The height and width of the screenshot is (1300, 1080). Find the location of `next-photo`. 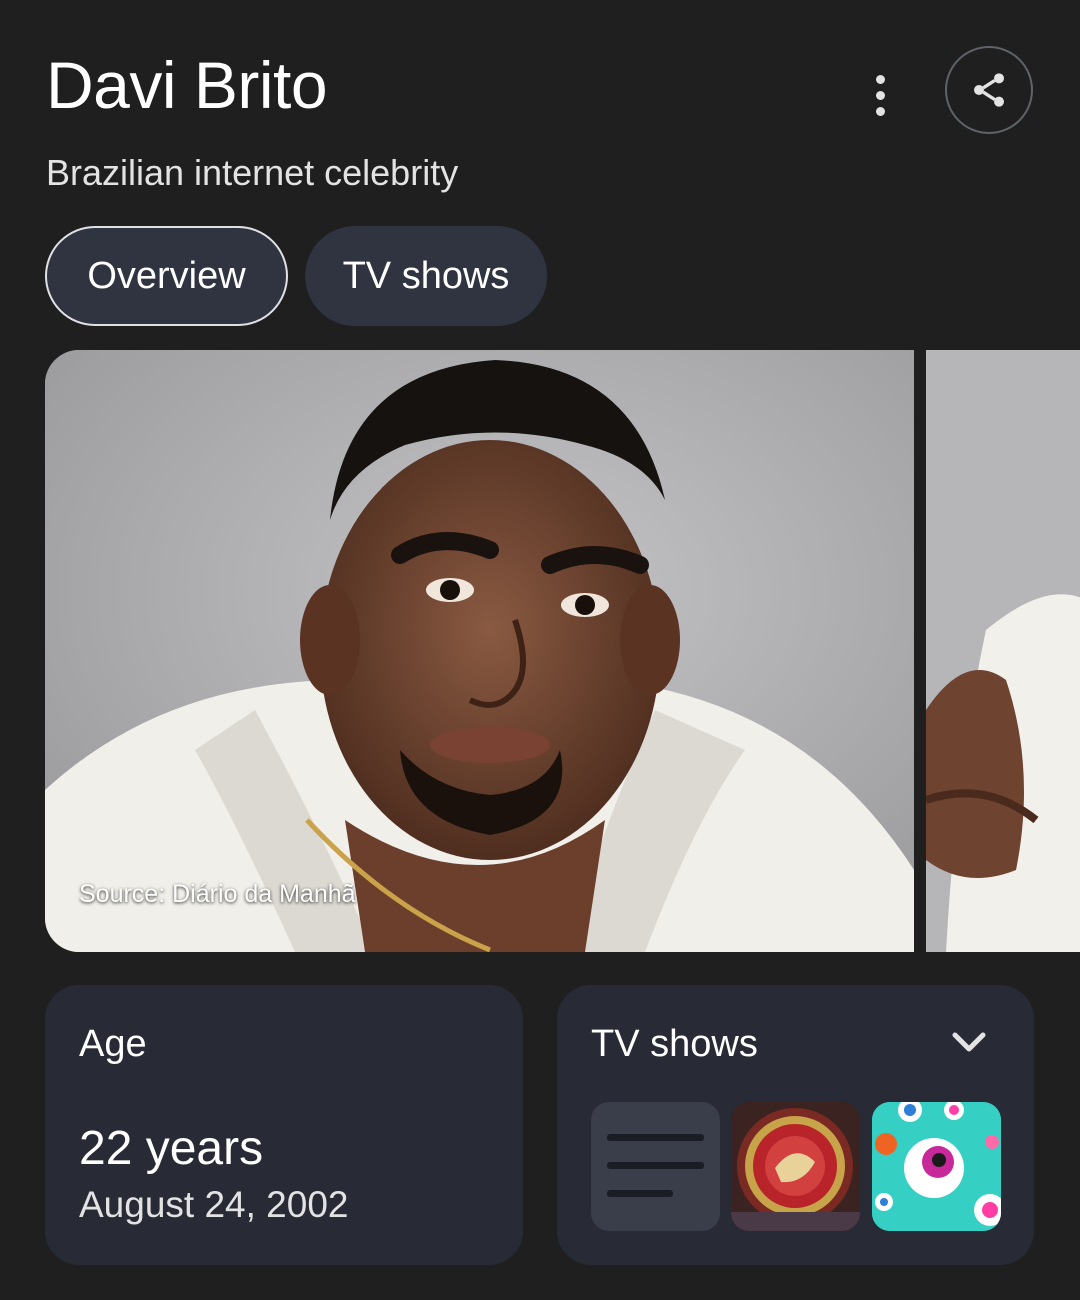

next-photo is located at coordinates (1003, 651).